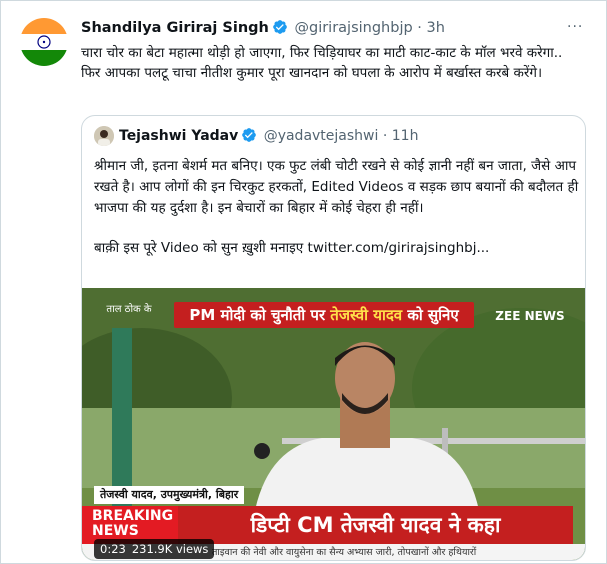 This screenshot has width=607, height=564. Describe the element at coordinates (375, 525) in the screenshot. I see `video-headline: डिप्टी CM तेजस्वी यादव ने कहा` at that location.